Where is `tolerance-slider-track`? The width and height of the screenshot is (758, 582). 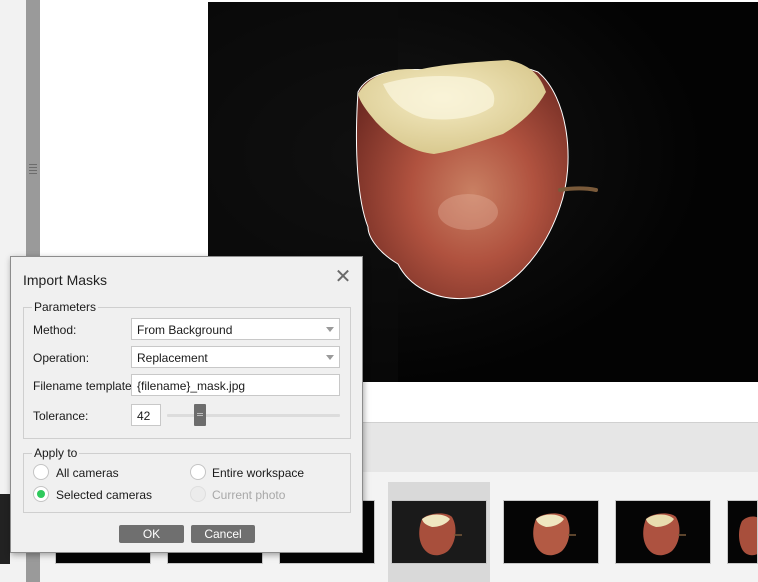 tolerance-slider-track is located at coordinates (253, 415).